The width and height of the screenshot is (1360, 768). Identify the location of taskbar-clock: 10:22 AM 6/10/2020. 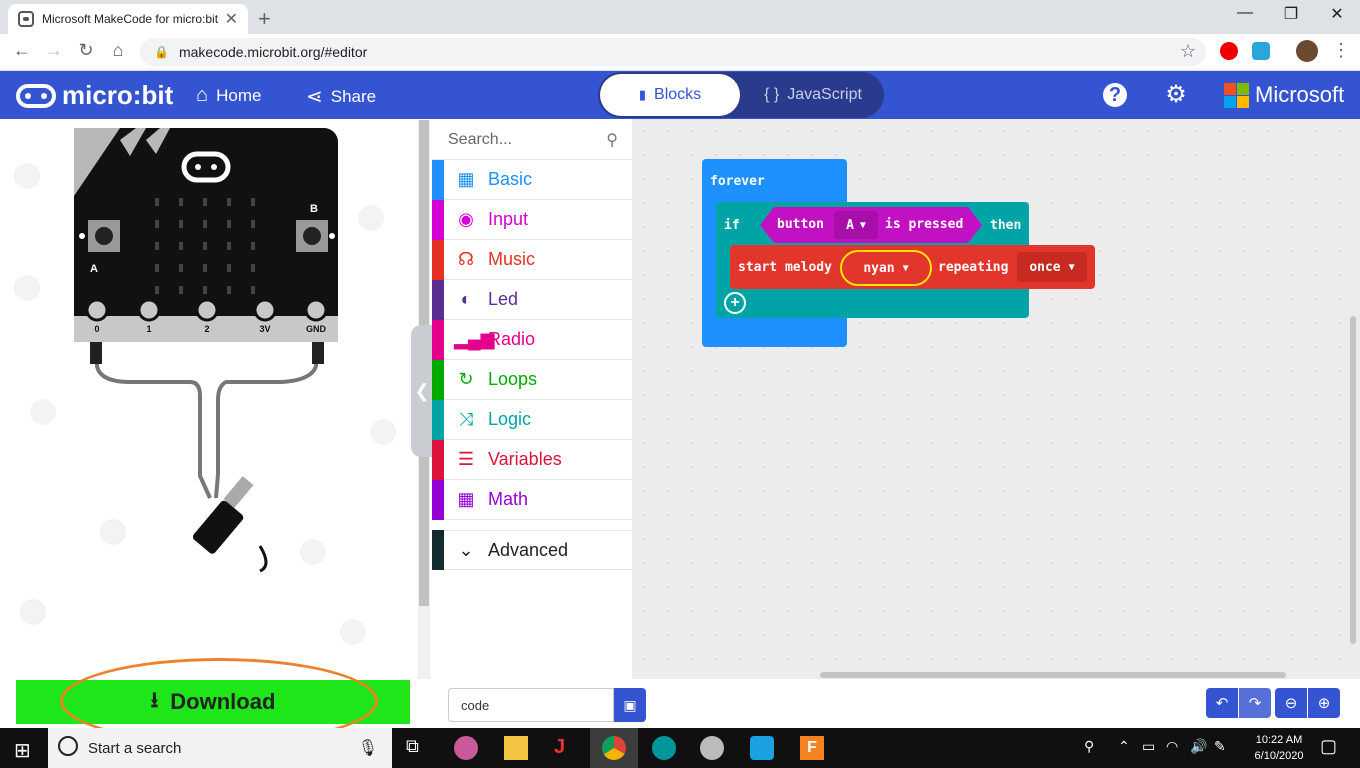
(1279, 748).